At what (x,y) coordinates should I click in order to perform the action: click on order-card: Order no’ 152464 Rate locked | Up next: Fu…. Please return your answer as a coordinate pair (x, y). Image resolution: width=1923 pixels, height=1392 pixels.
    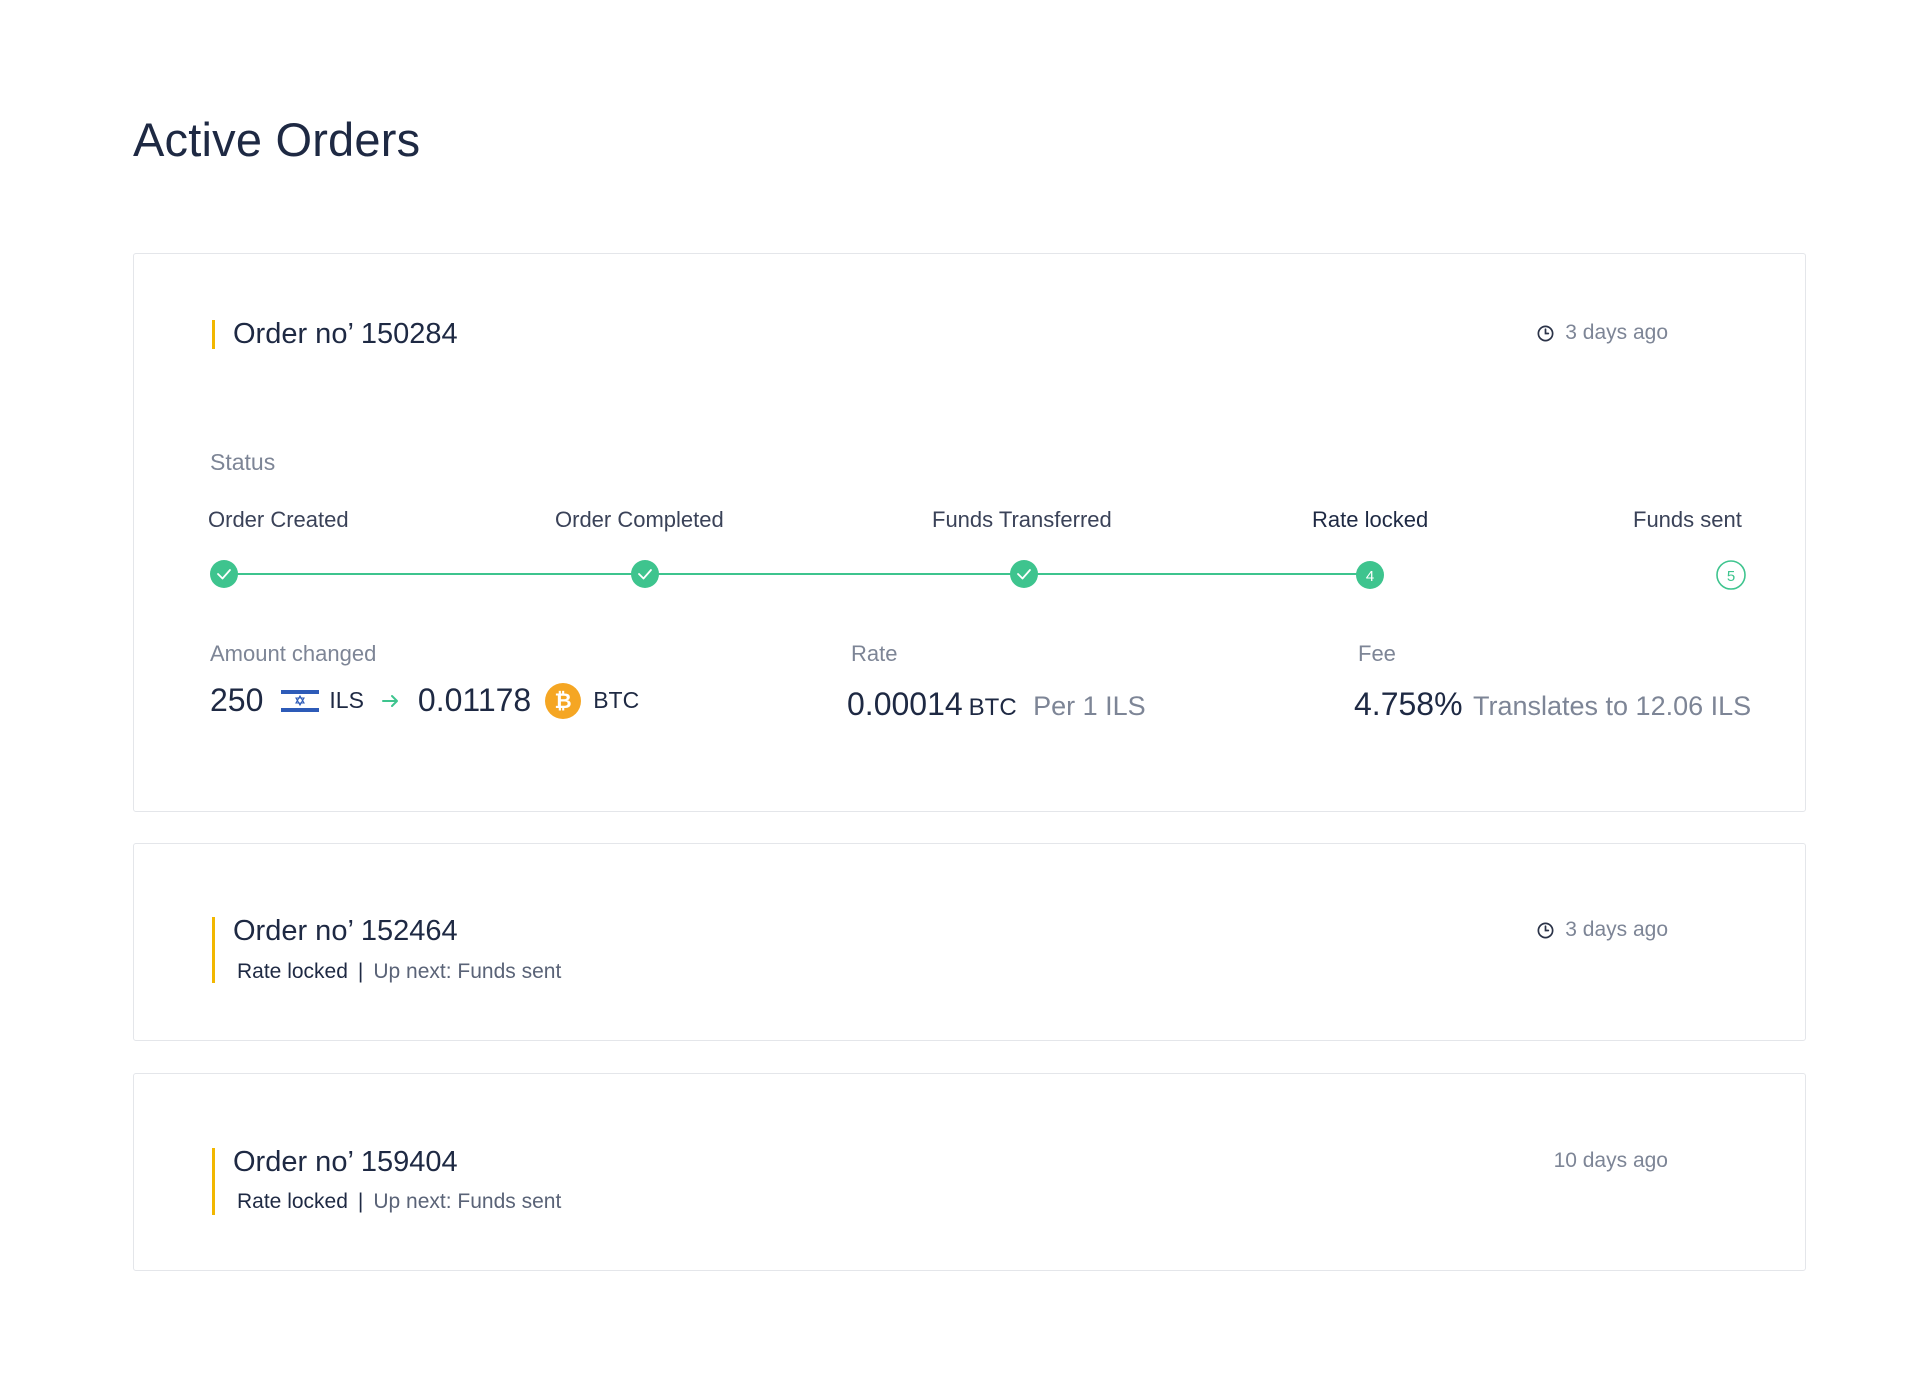
    Looking at the image, I should click on (969, 942).